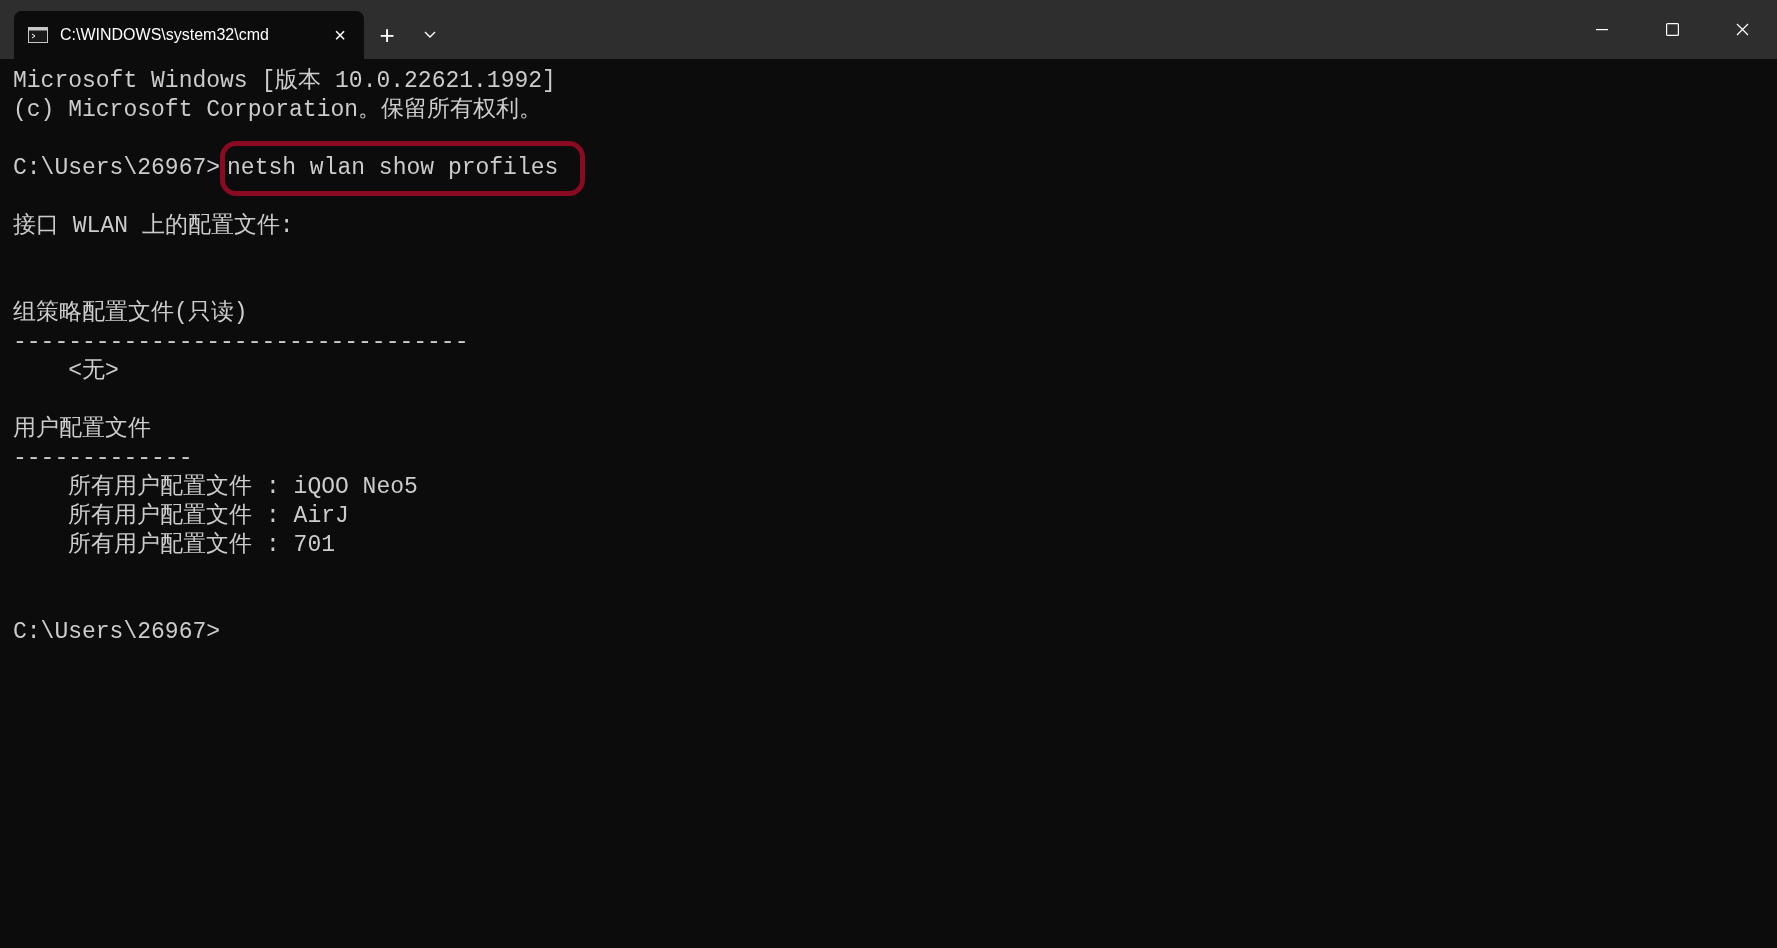 This screenshot has width=1777, height=948. I want to click on output-line: 用户配置文件, so click(82, 429).